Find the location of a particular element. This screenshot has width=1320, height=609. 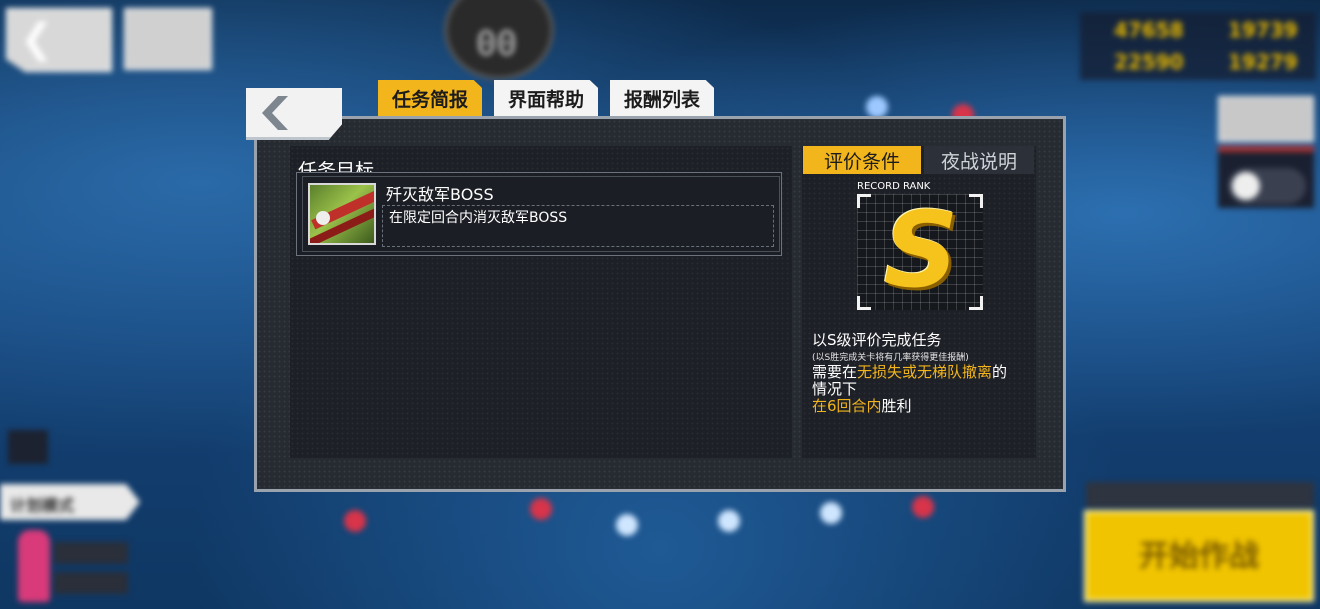

bg-resource-rations: 22590 is located at coordinates (1149, 62).